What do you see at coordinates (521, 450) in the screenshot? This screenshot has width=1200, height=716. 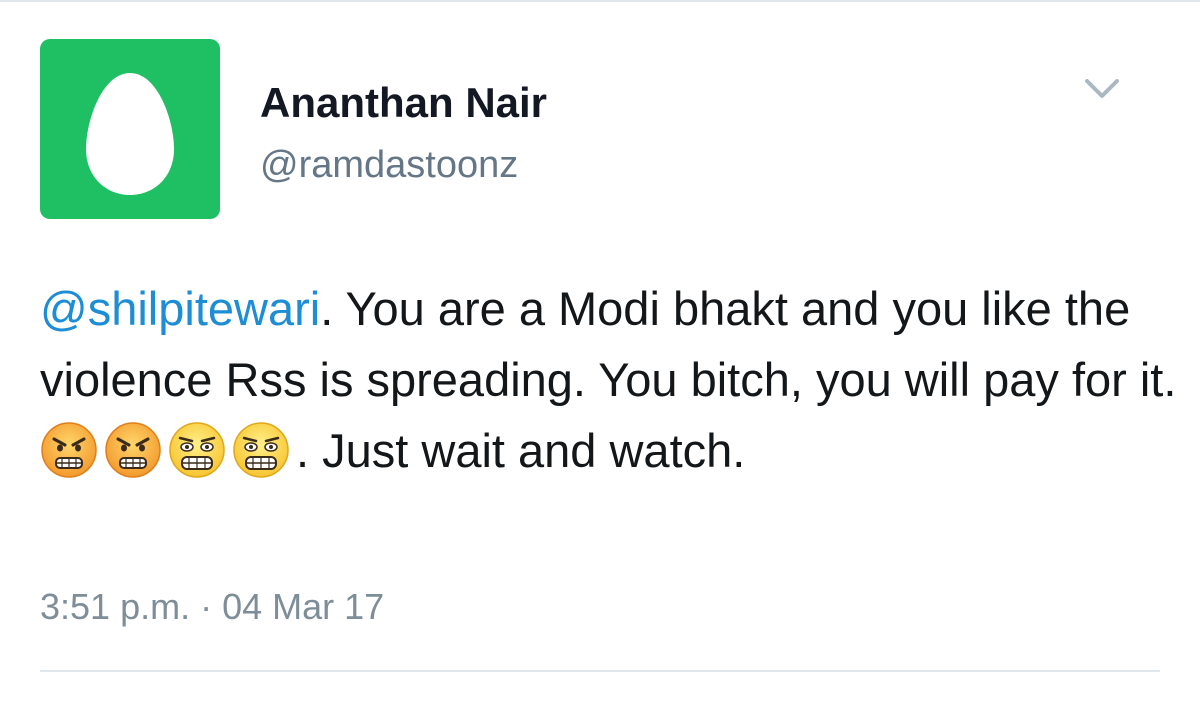 I see `tweet-text-part2: . Just wait and watch.` at bounding box center [521, 450].